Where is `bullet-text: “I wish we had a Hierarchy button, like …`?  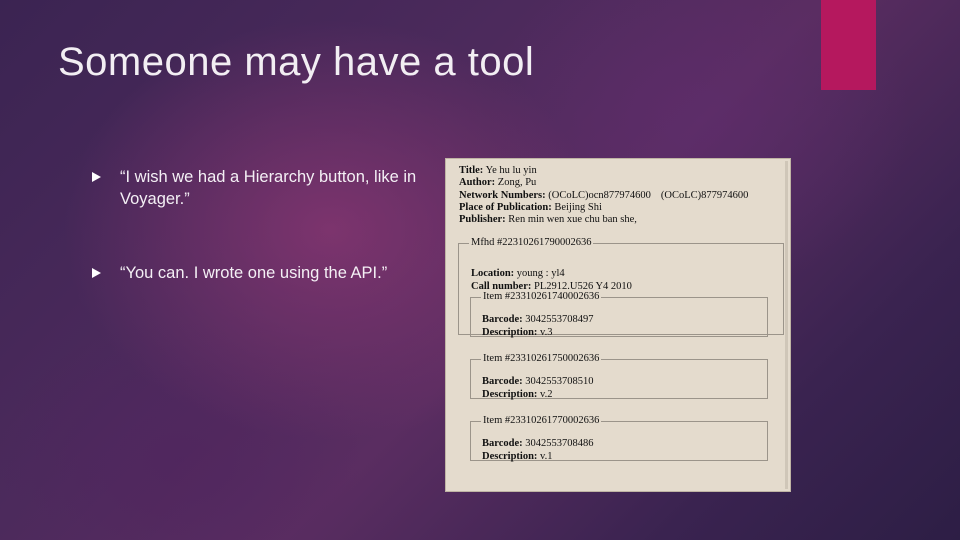 bullet-text: “I wish we had a Hierarchy button, like … is located at coordinates (268, 188).